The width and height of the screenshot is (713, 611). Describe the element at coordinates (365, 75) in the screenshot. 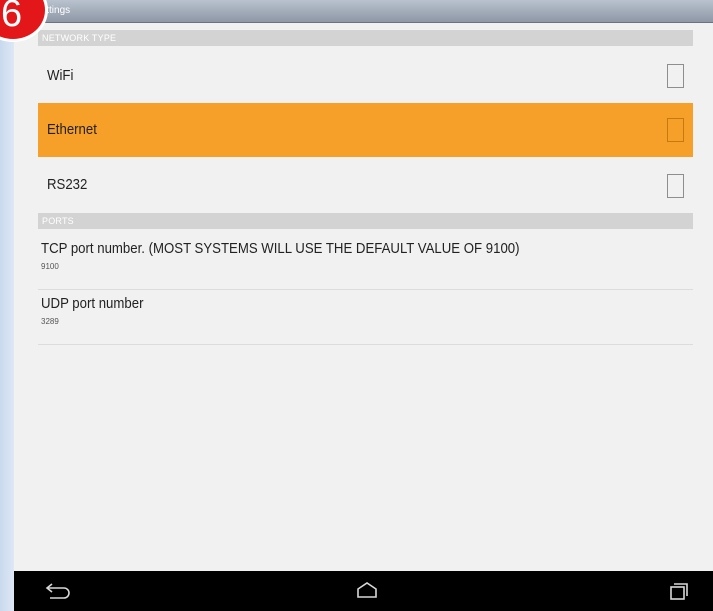

I see `network-option-wifi: WiFi` at that location.